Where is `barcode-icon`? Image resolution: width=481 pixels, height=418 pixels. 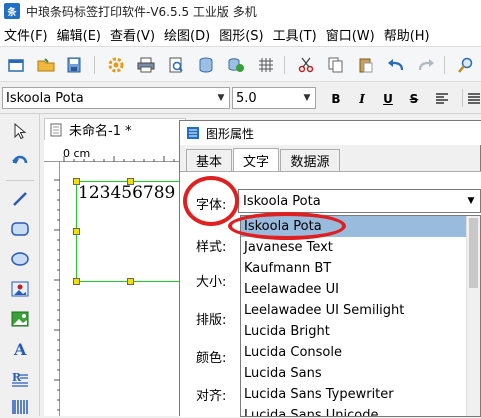 barcode-icon is located at coordinates (20, 407).